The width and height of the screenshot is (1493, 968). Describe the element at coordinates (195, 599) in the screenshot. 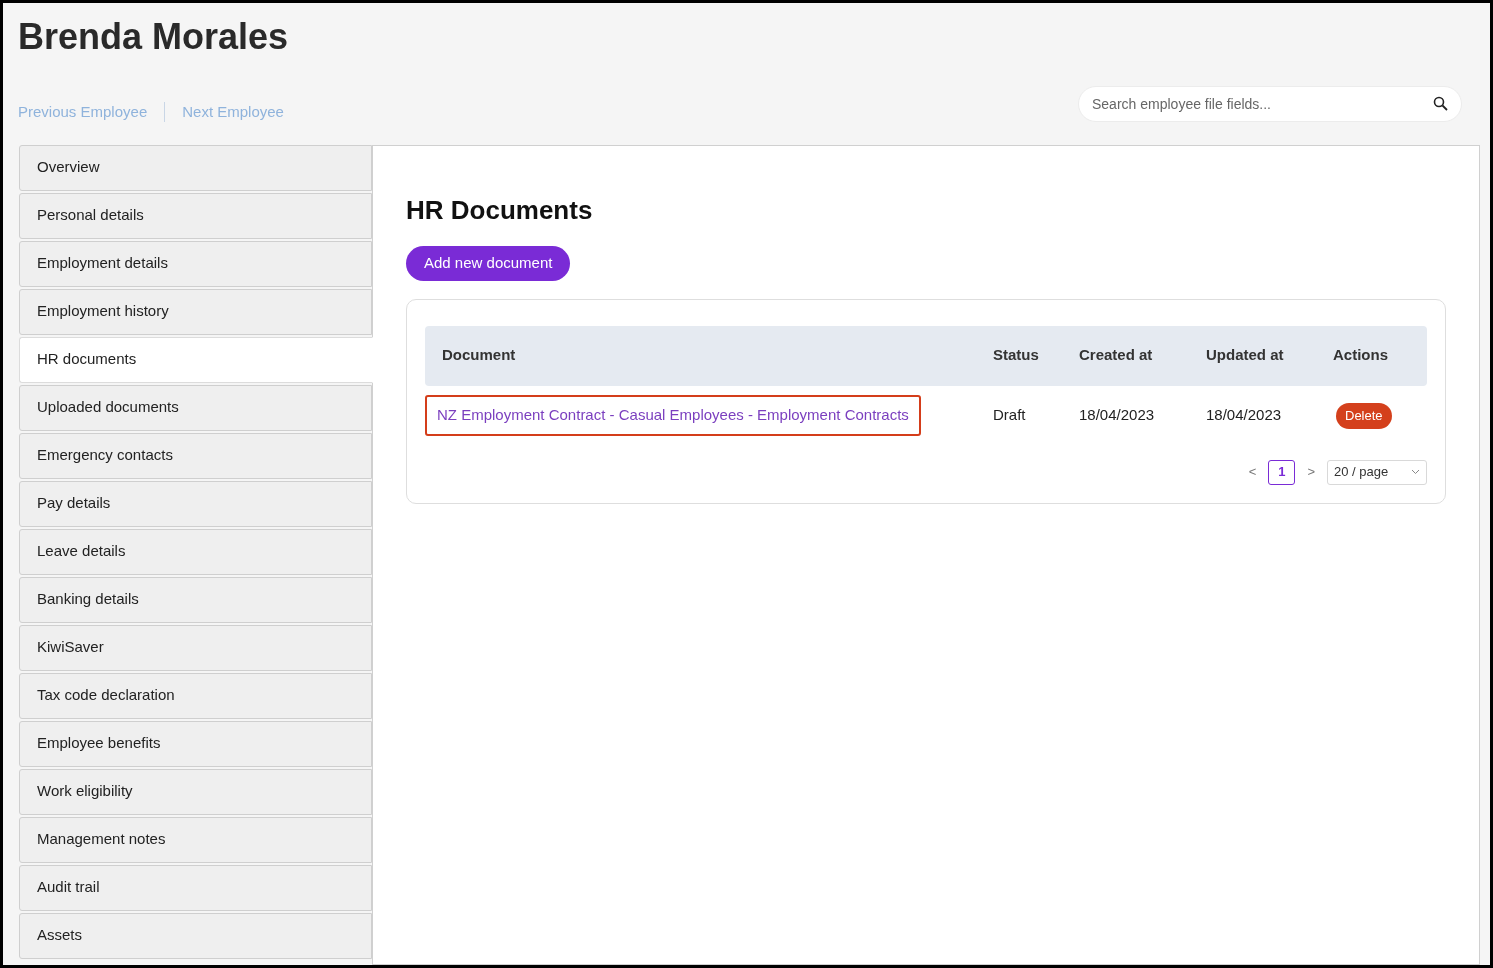

I see `sidebar-item: Banking details` at that location.